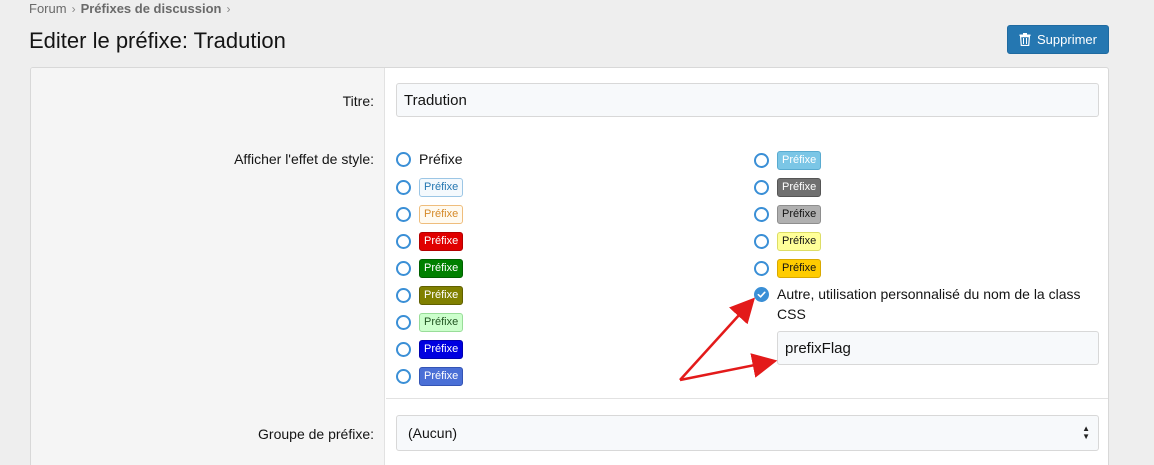 This screenshot has width=1154, height=465. What do you see at coordinates (316, 434) in the screenshot?
I see `group-label: Groupe de préfixe:` at bounding box center [316, 434].